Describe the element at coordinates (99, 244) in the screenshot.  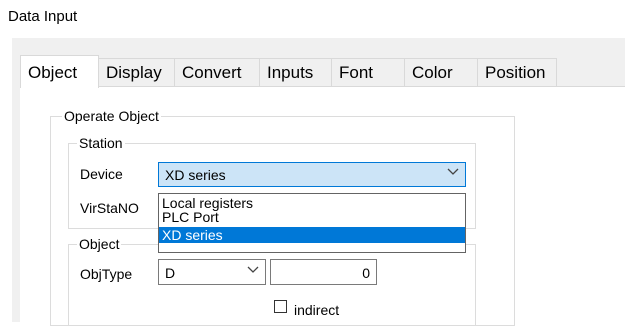
I see `object-group-title: Object` at that location.